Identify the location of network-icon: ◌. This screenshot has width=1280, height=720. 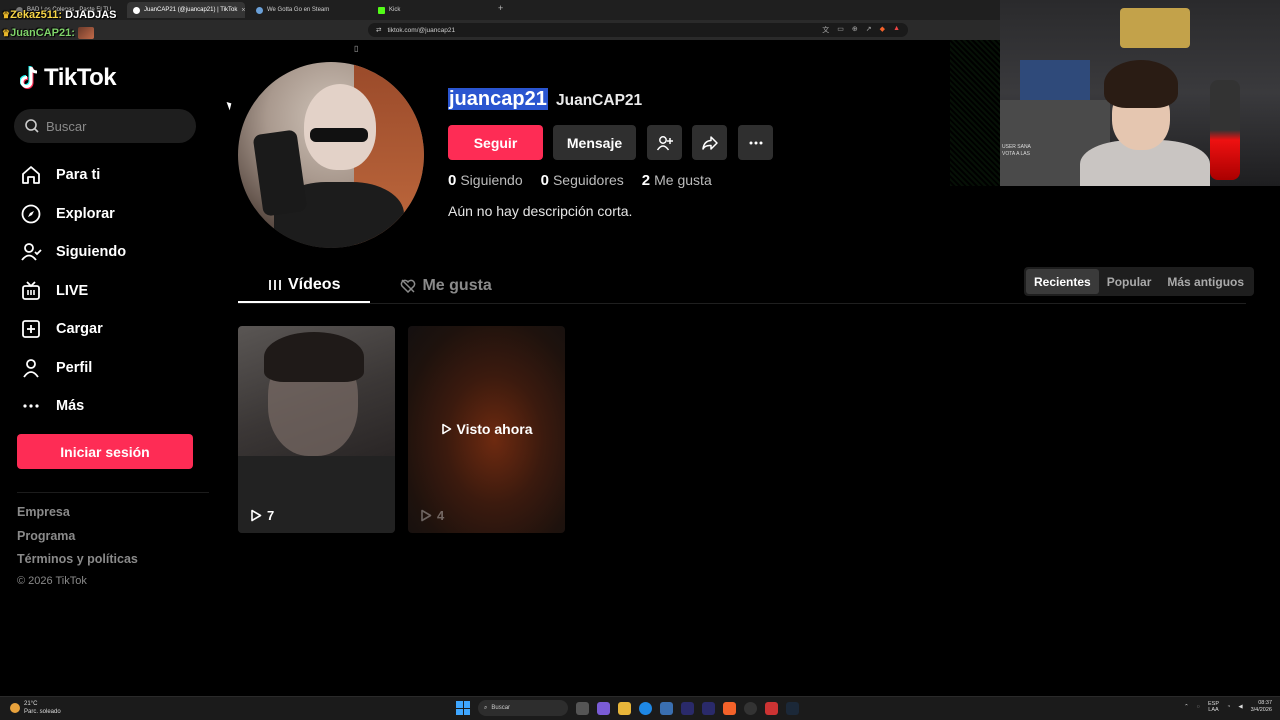
(1198, 707).